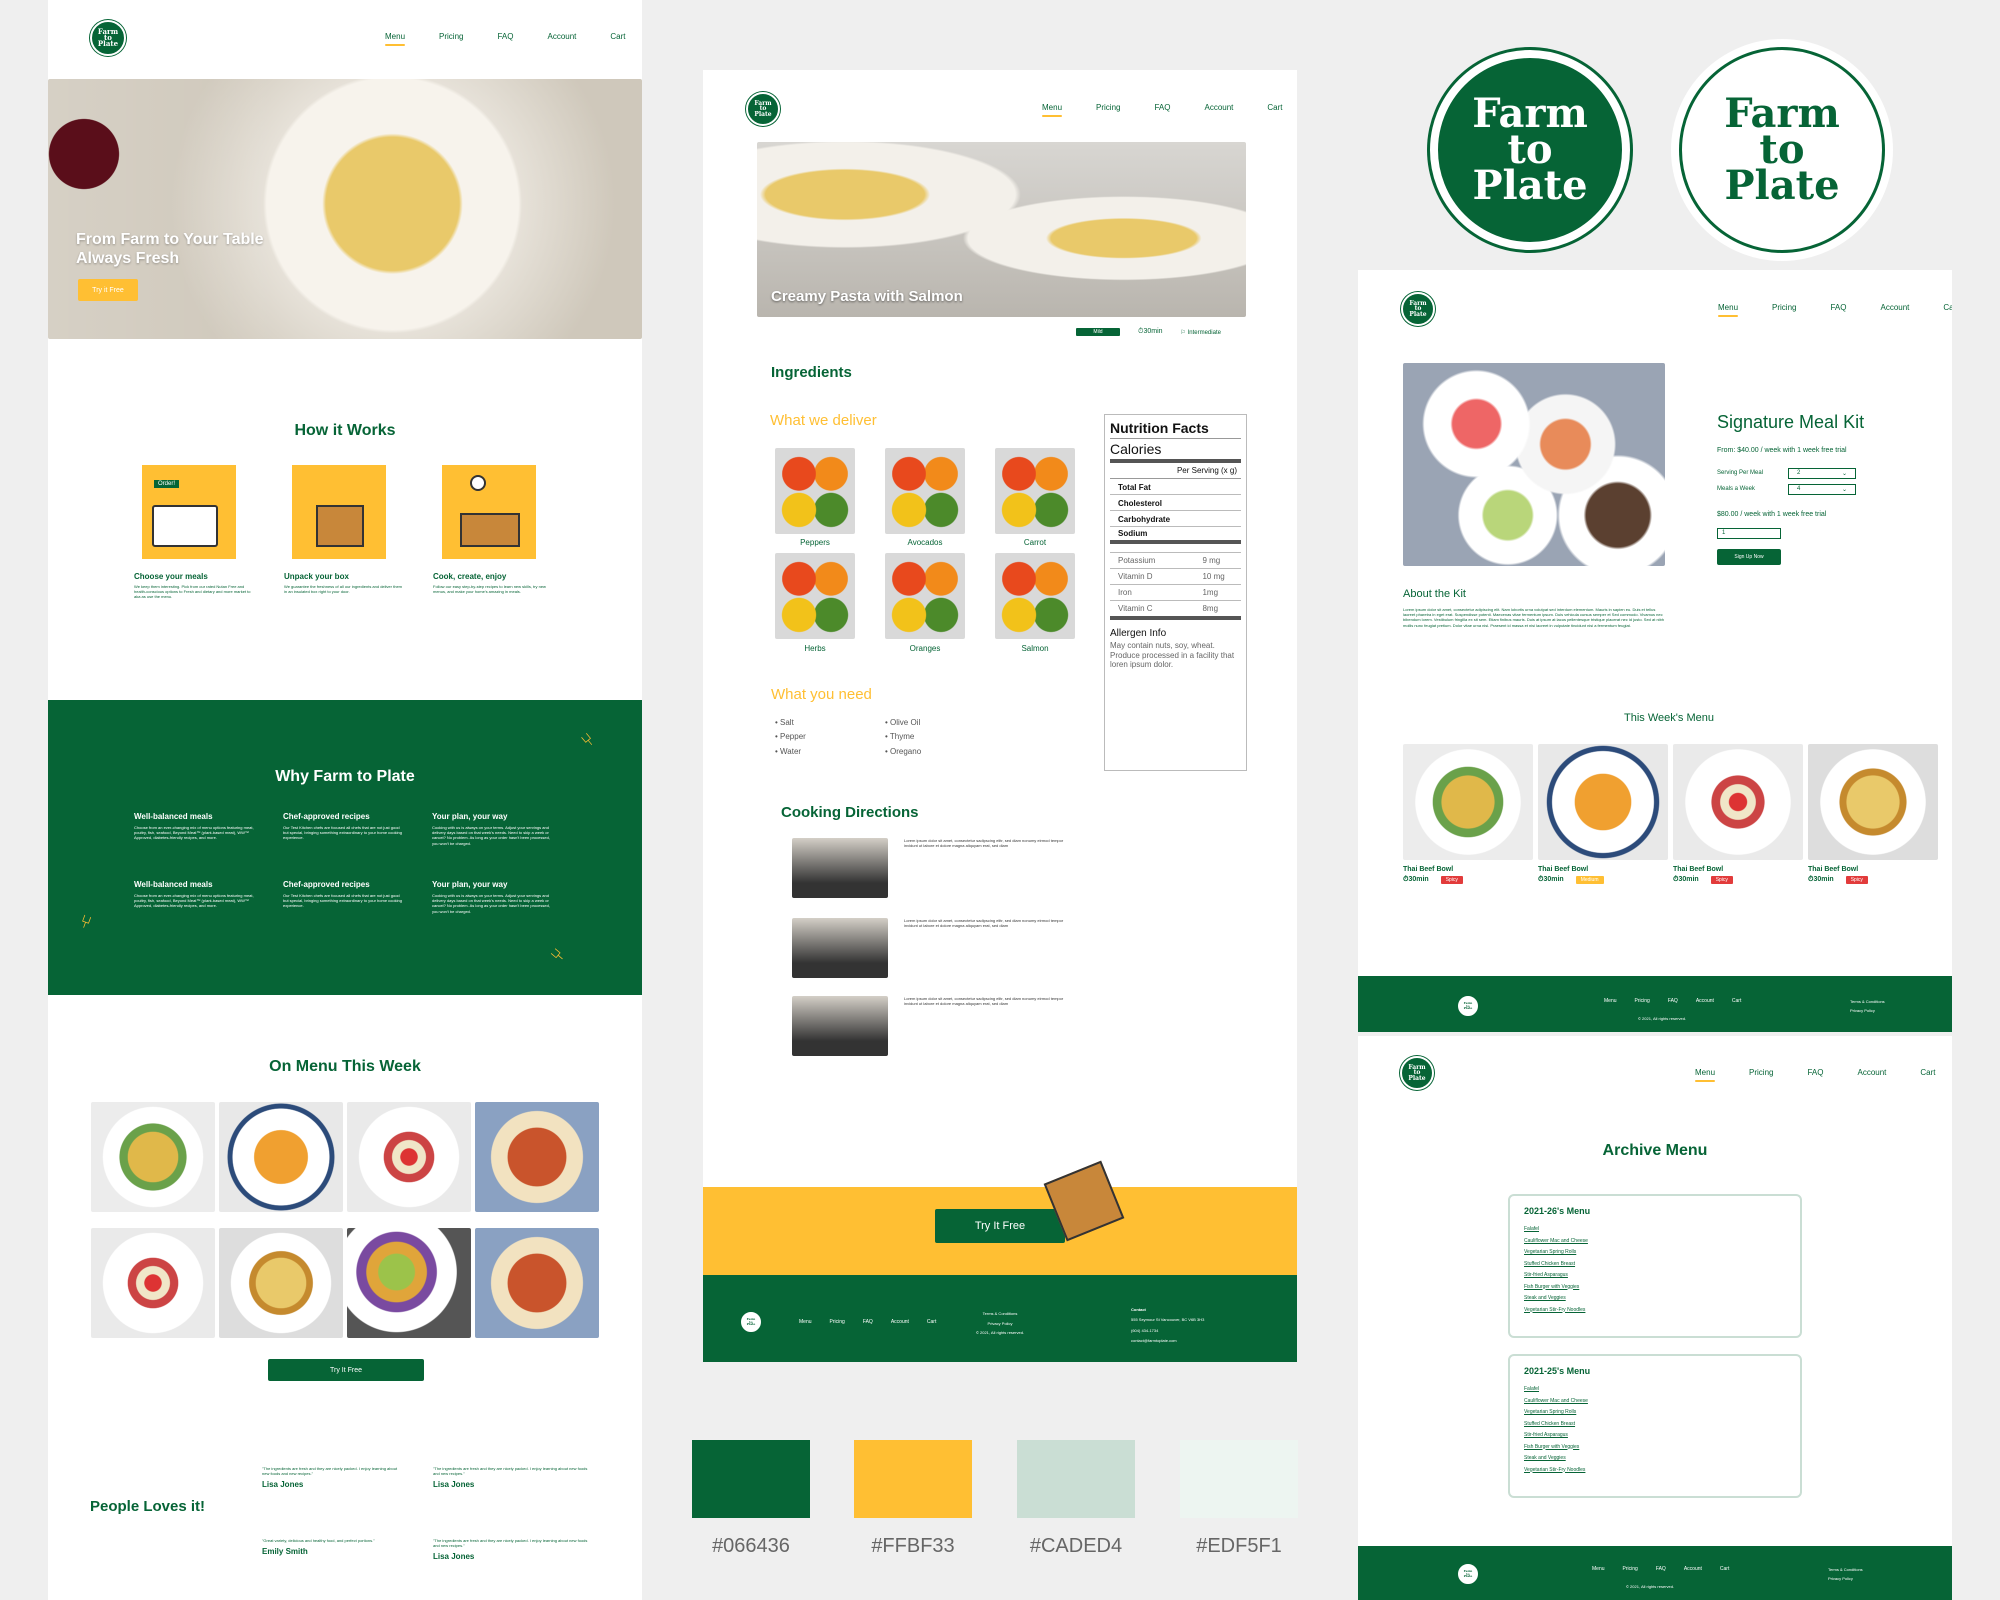  I want to click on kitchen-icon, so click(490, 530).